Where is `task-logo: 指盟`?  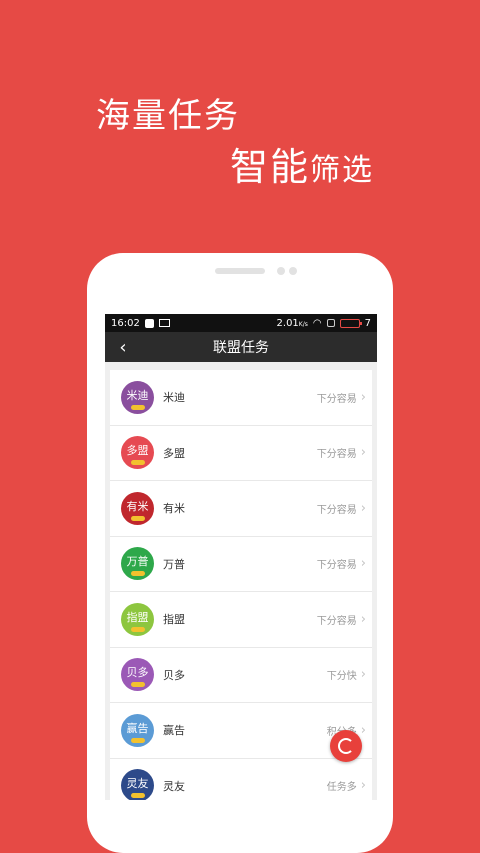 task-logo: 指盟 is located at coordinates (137, 619).